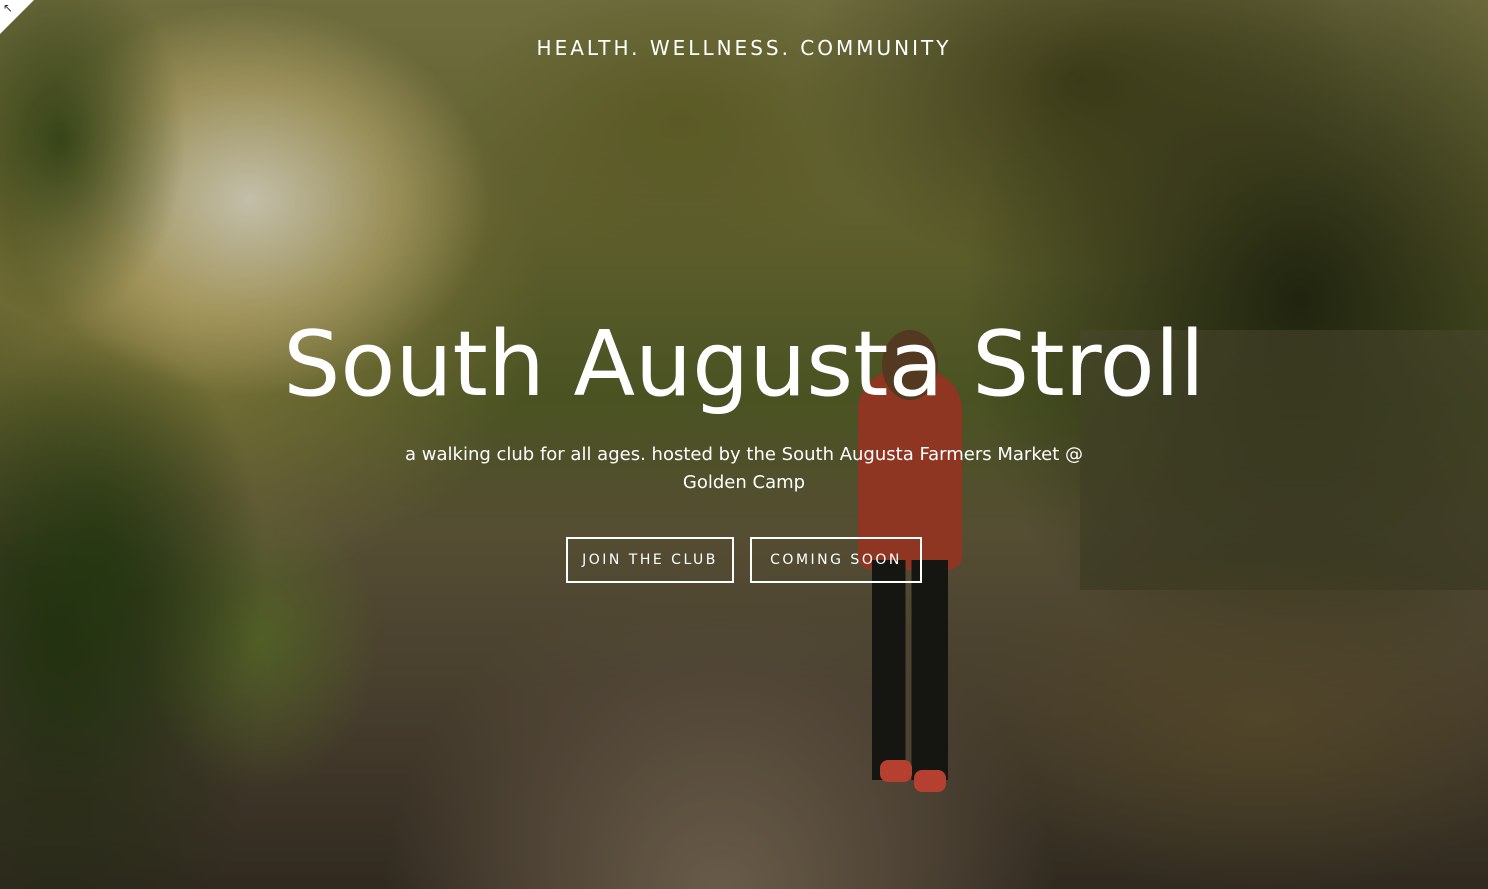 The image size is (1488, 889). I want to click on page-title: South Augusta Stroll, so click(744, 364).